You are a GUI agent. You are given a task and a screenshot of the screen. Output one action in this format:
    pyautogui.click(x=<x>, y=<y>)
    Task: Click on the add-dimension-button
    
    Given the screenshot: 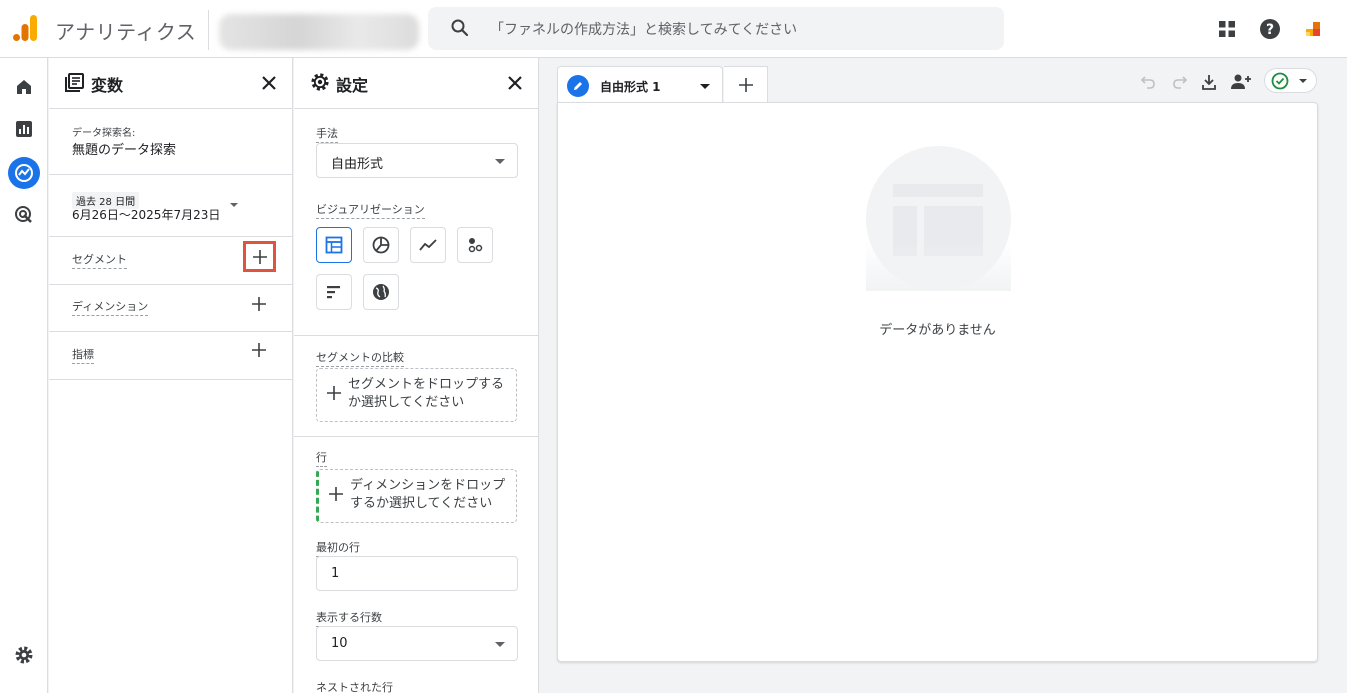 What is the action you would take?
    pyautogui.click(x=259, y=304)
    